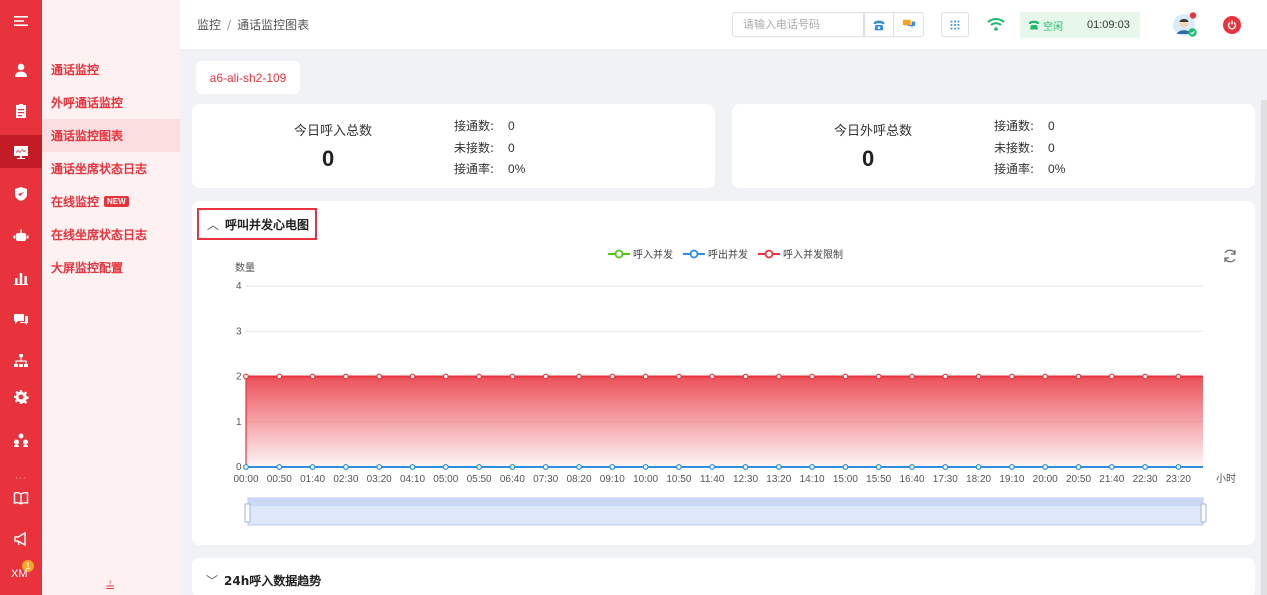 The image size is (1267, 595). What do you see at coordinates (484, 126) in the screenshot?
I see `inbound-connected: 接通数: 0` at bounding box center [484, 126].